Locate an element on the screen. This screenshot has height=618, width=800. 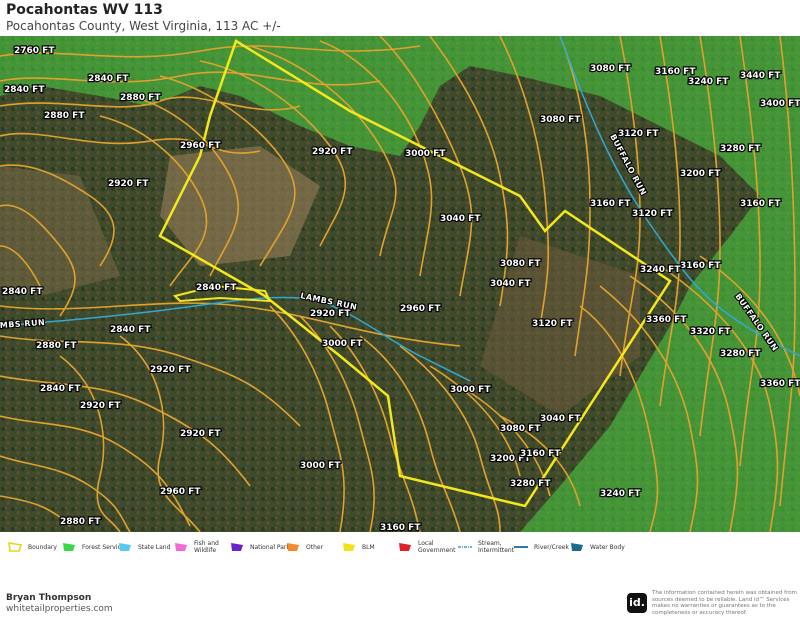
legend-label: Local Government is located at coordinates (437, 547).